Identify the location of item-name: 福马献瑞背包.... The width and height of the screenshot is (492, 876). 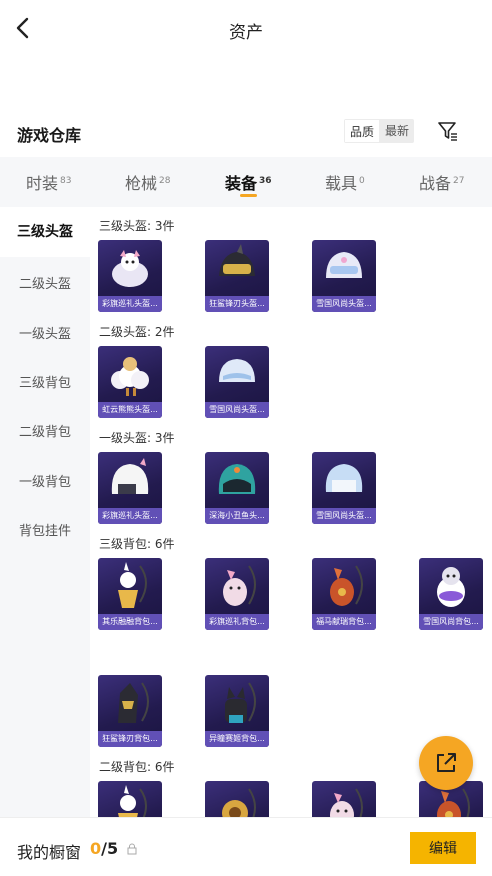
(344, 622).